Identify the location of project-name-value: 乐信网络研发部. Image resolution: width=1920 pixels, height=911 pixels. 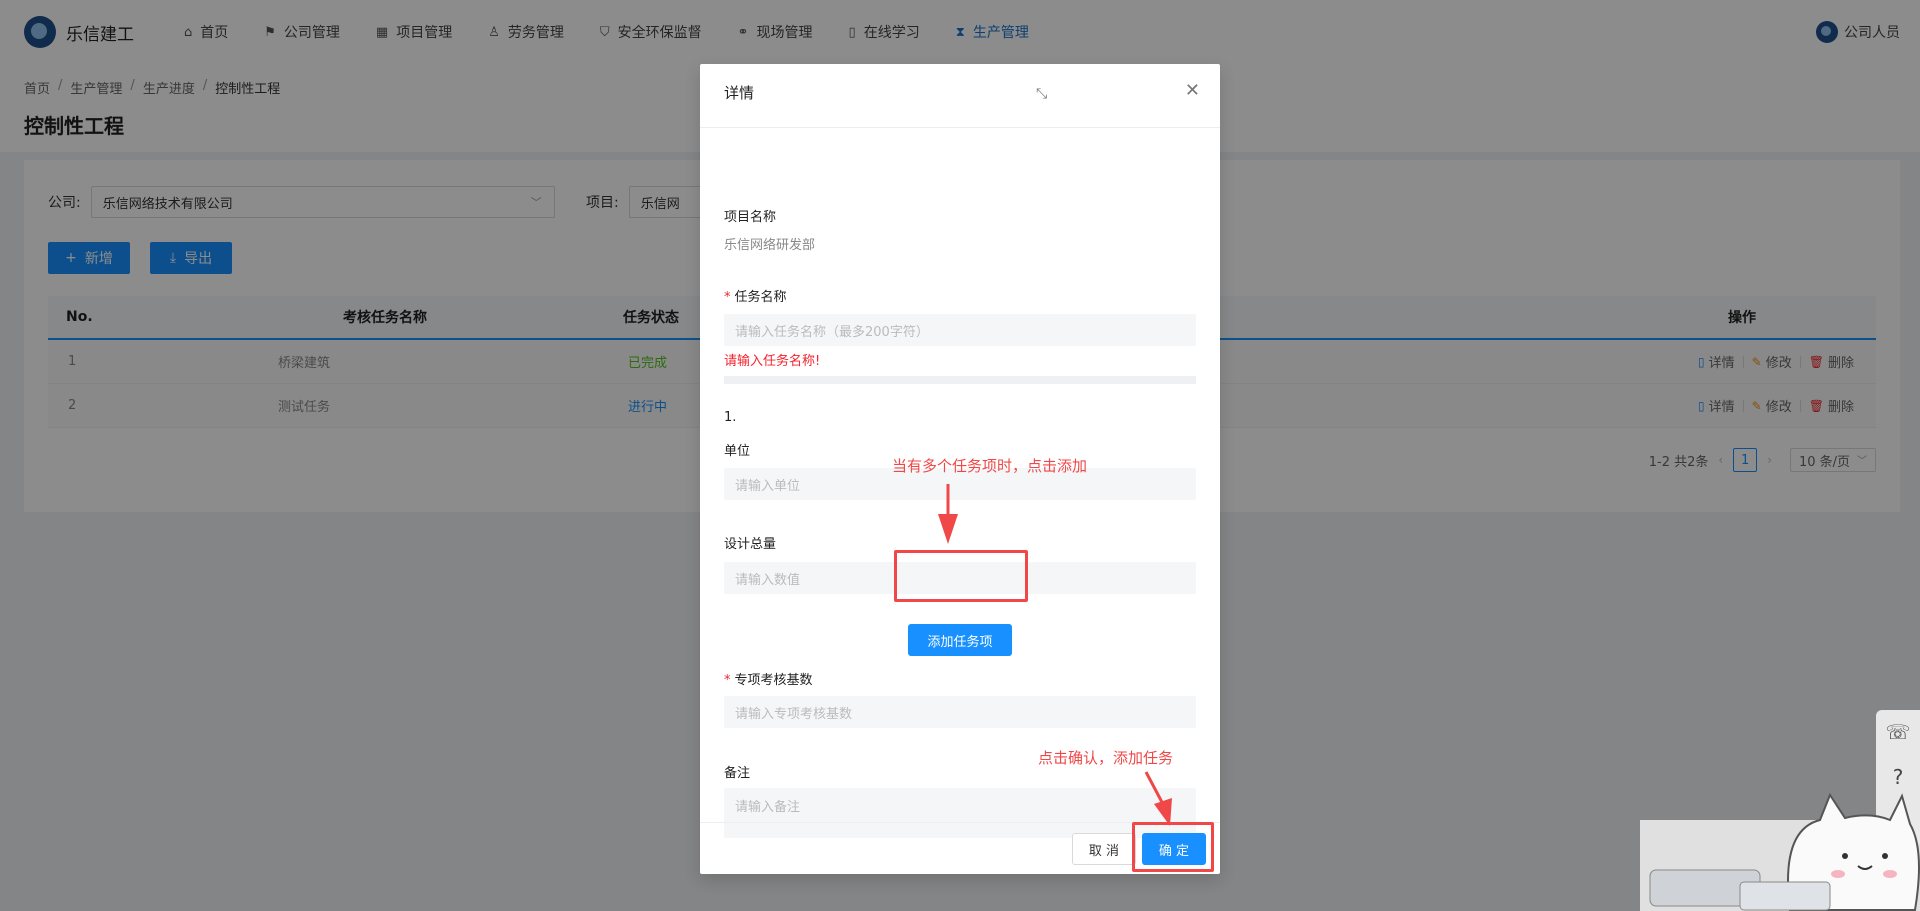
(770, 245).